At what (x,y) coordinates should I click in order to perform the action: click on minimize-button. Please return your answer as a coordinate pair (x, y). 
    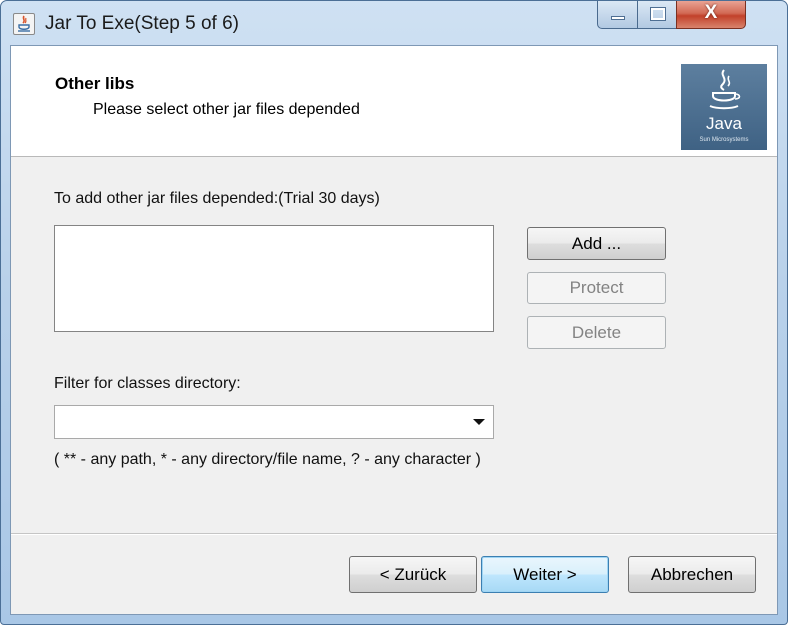
    Looking at the image, I should click on (617, 15).